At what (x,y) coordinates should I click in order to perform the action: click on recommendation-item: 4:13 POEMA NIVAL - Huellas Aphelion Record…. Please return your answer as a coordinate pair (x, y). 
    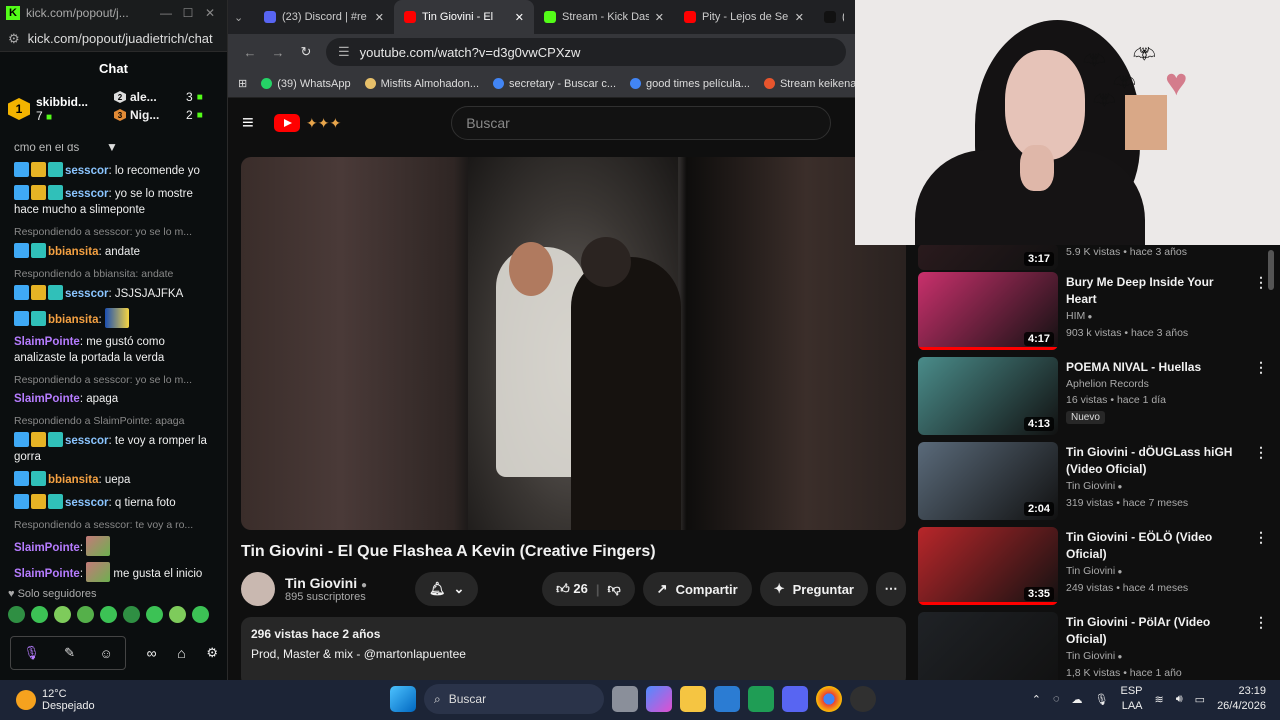
    Looking at the image, I should click on (1093, 399).